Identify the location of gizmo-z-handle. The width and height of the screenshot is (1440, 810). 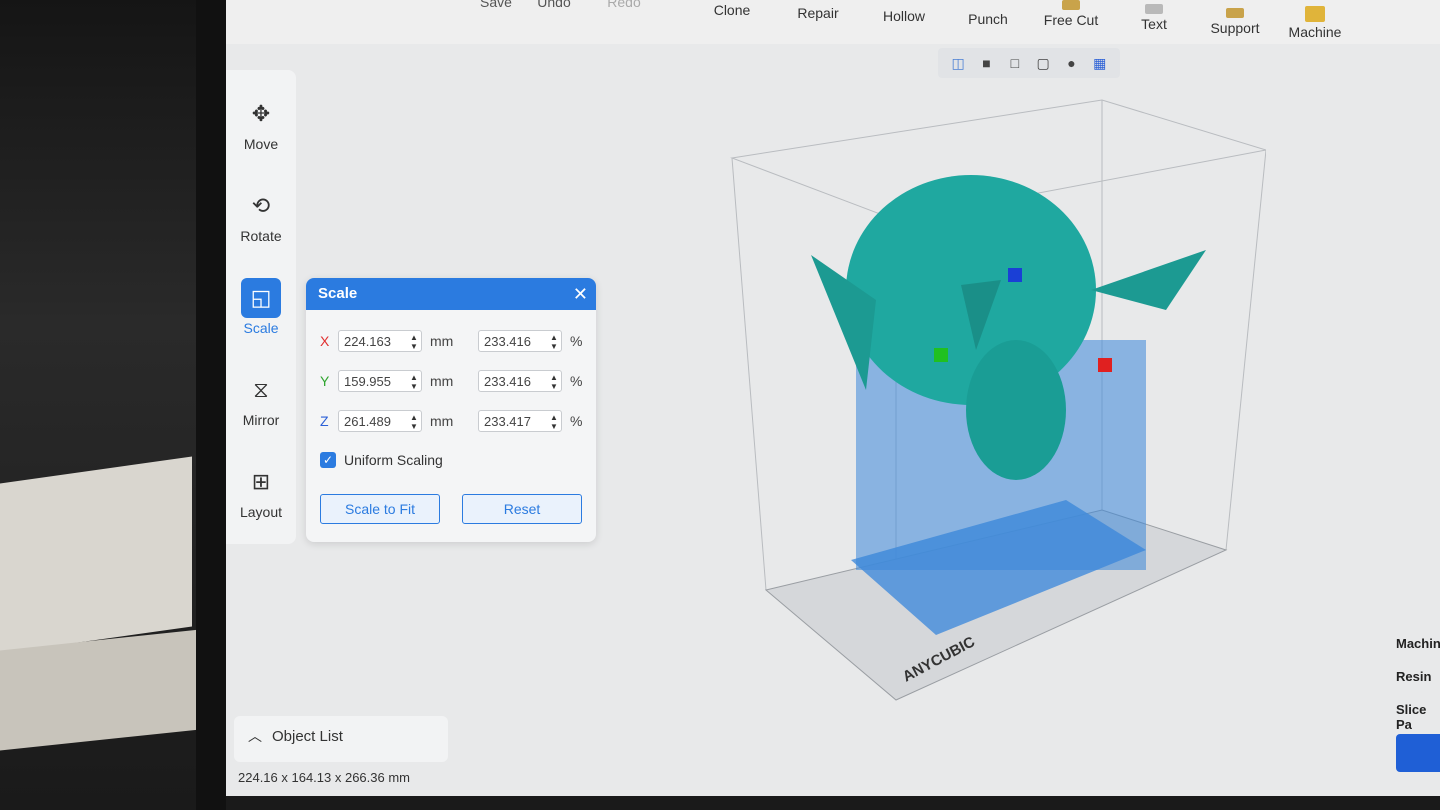
(1015, 275).